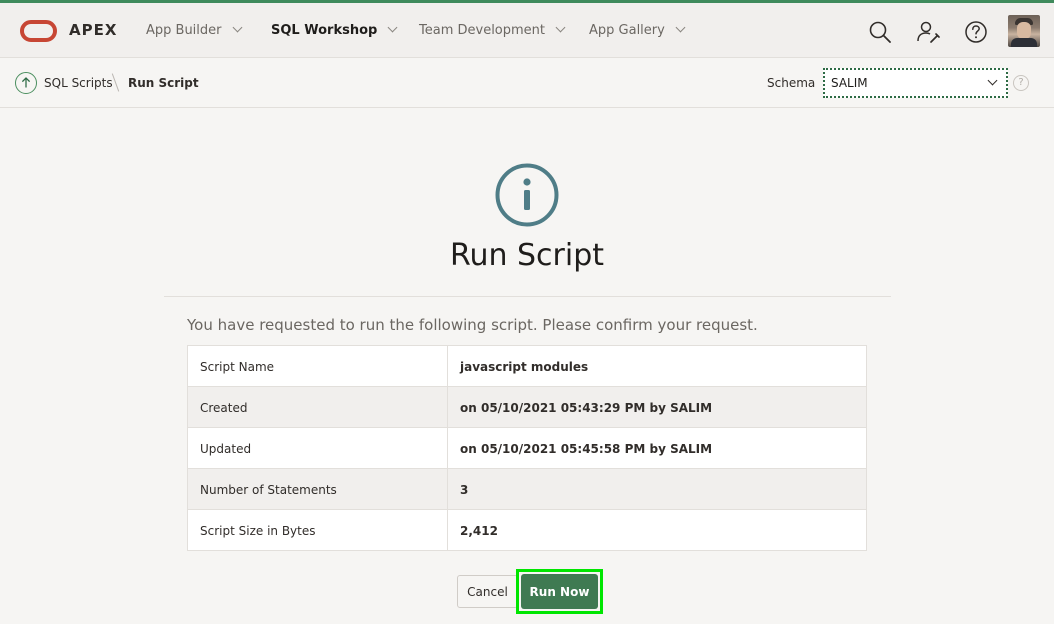 This screenshot has width=1054, height=624. I want to click on cancel-button: Cancel, so click(487, 591).